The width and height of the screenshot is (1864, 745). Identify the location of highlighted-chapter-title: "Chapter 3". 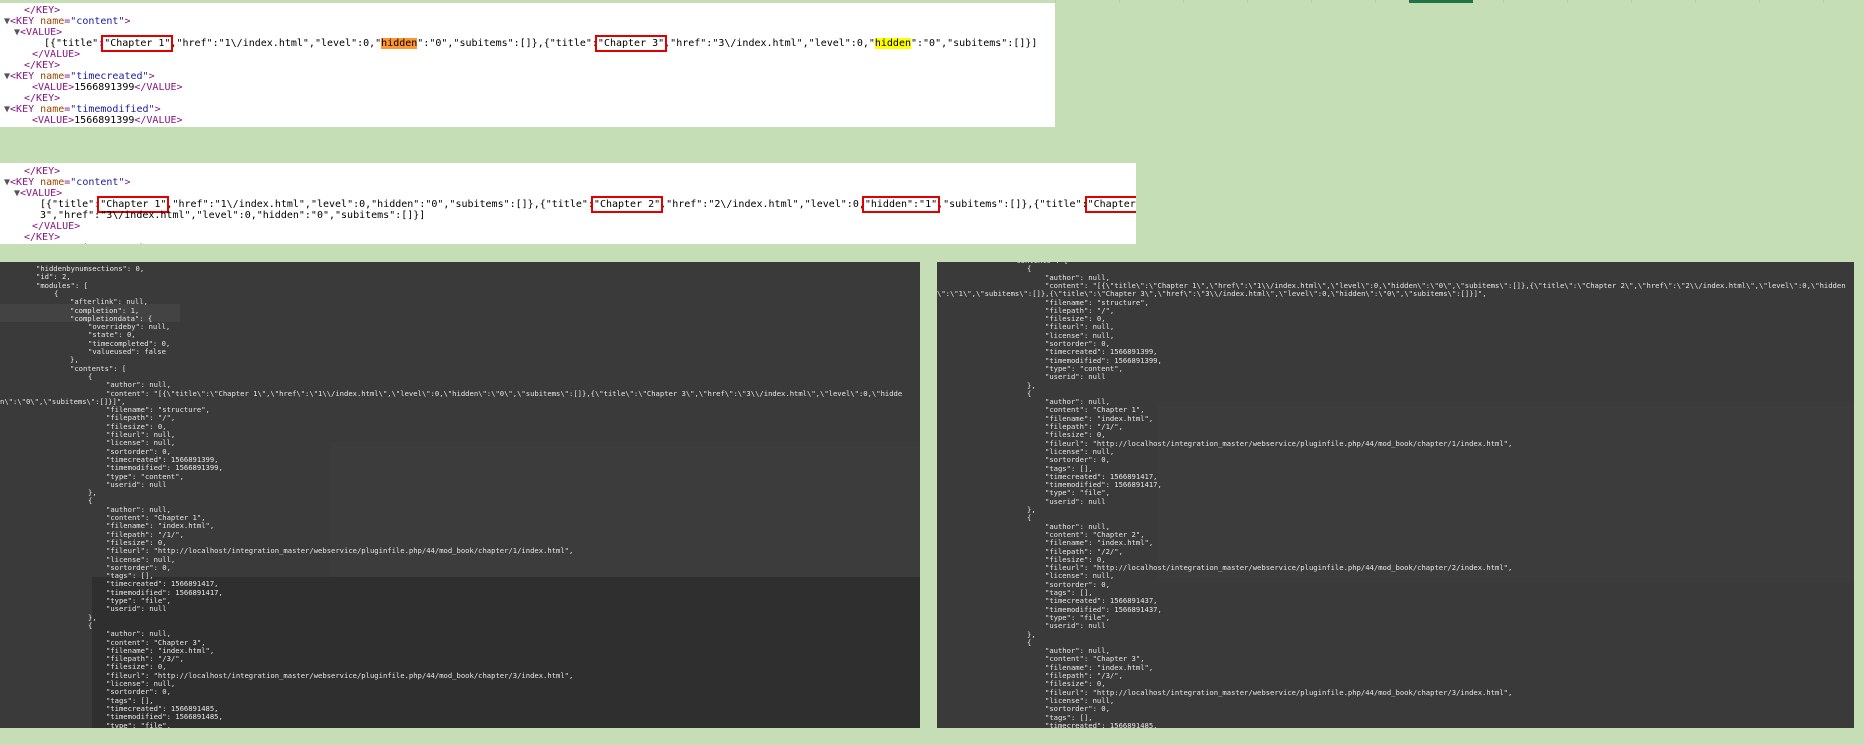
(631, 43).